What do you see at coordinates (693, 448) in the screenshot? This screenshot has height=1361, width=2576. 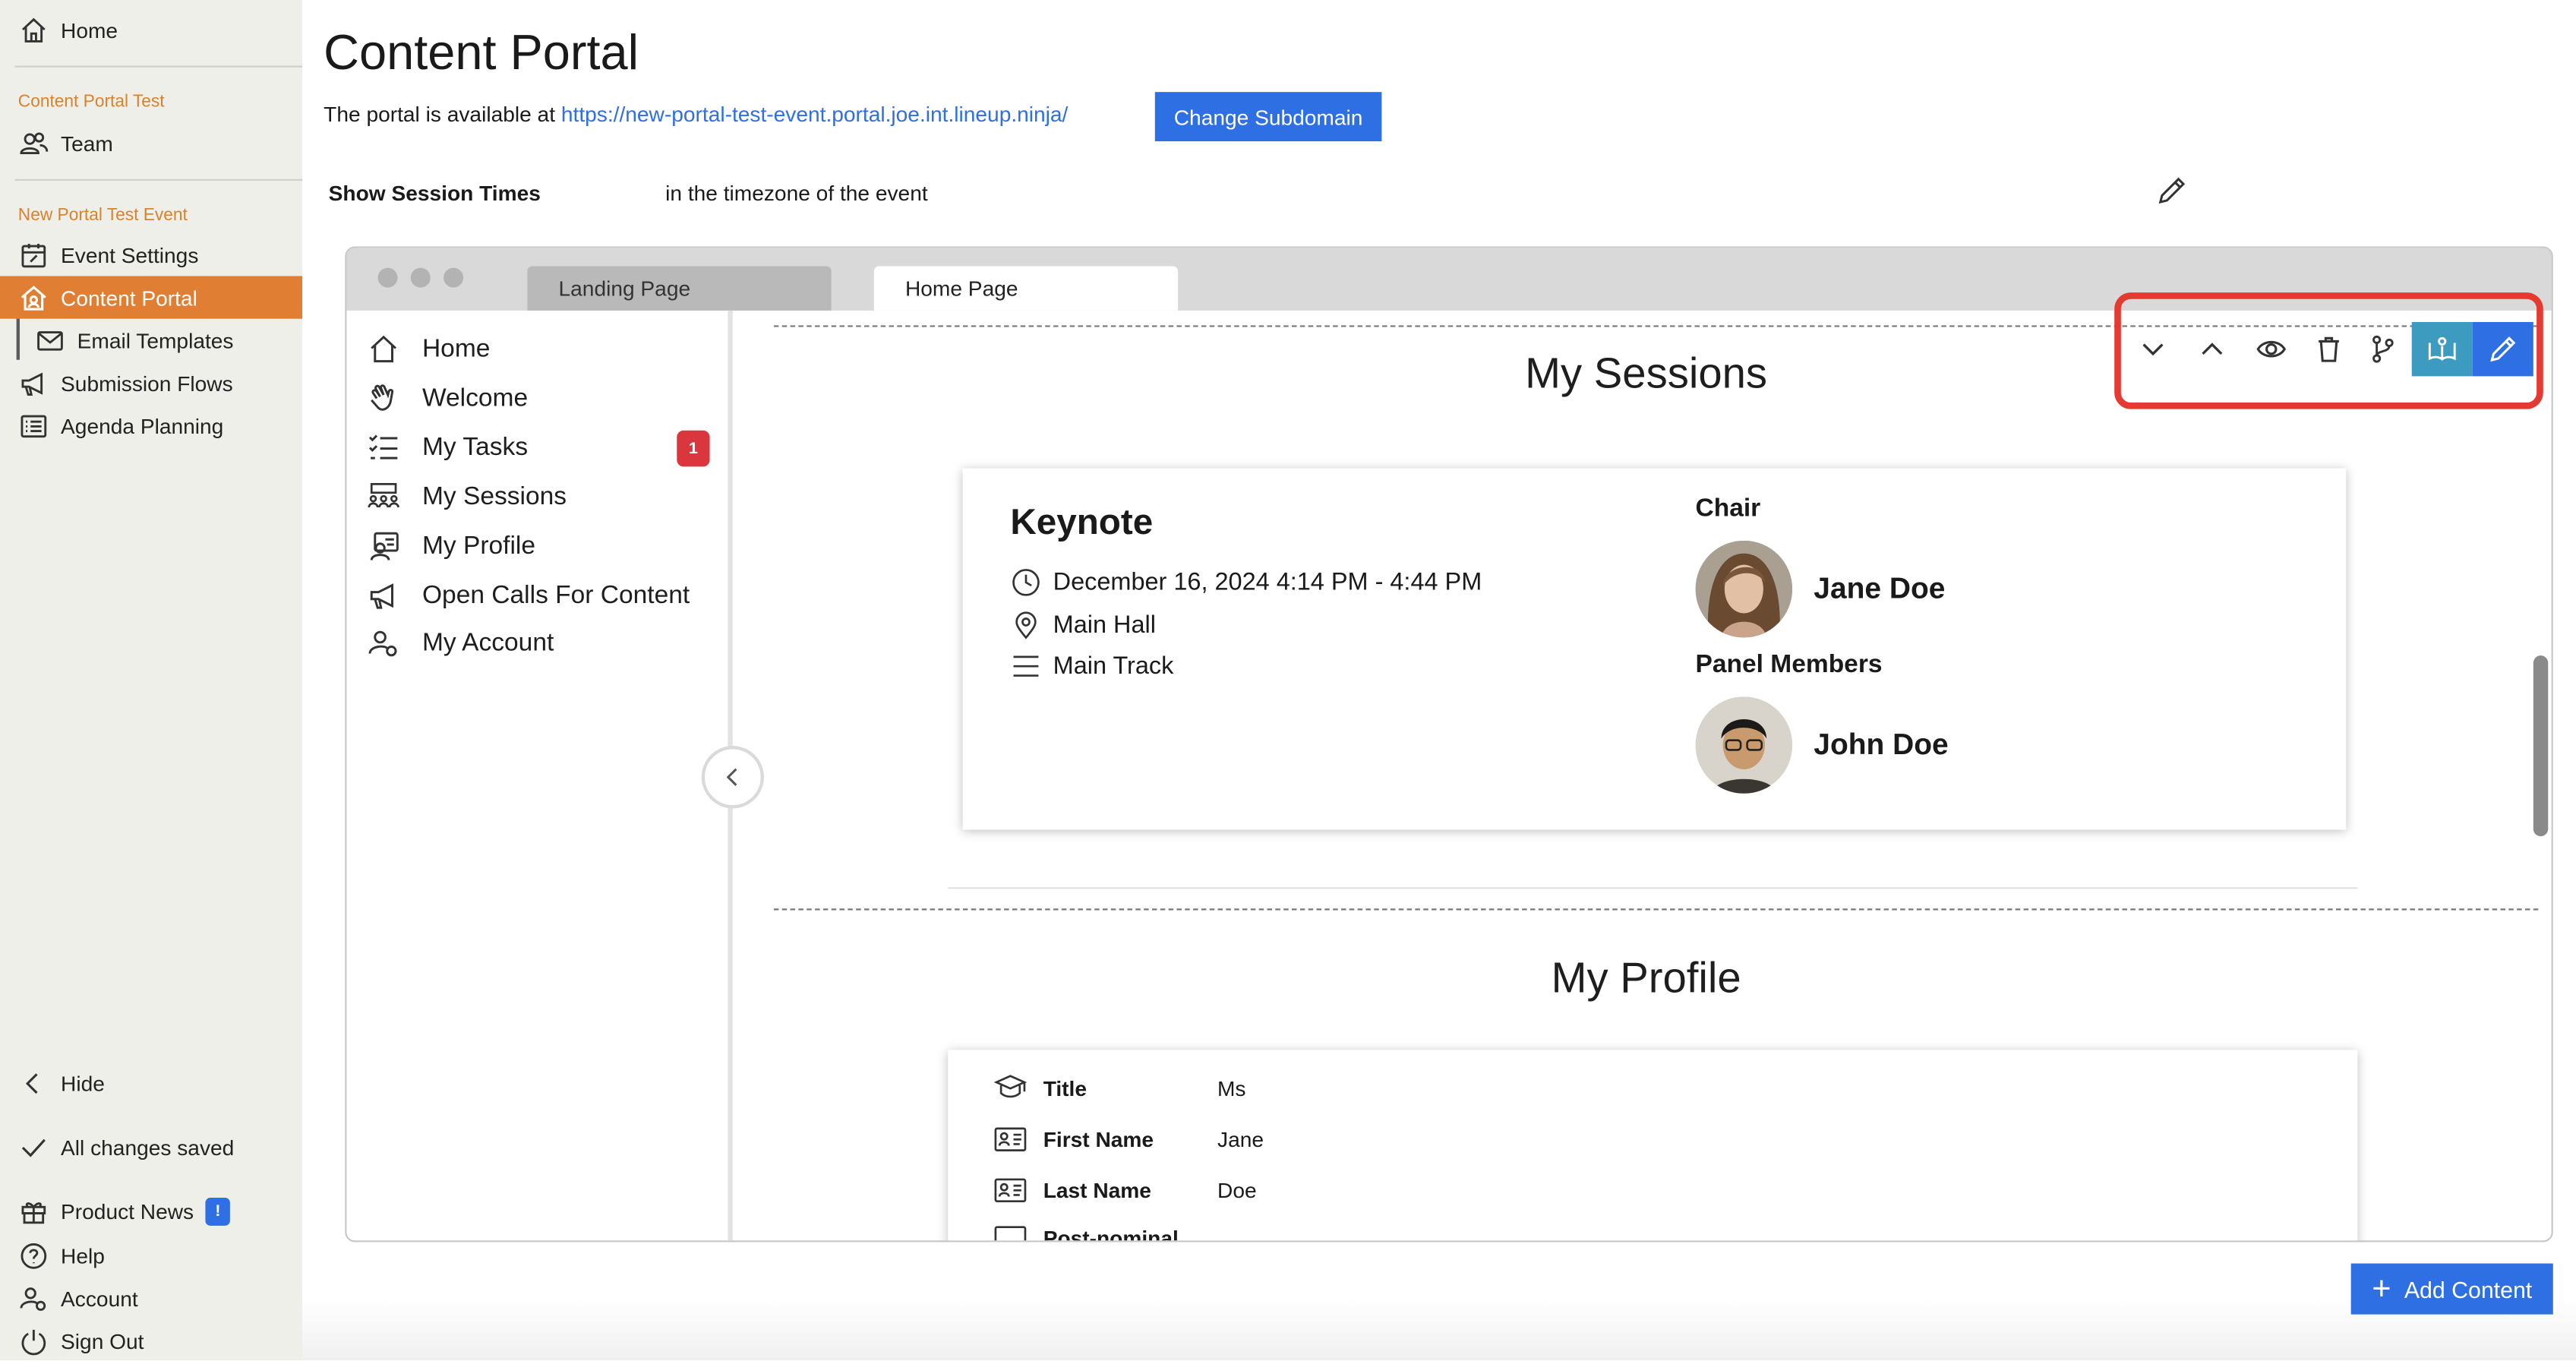 I see `tasks-count-badge: 1` at bounding box center [693, 448].